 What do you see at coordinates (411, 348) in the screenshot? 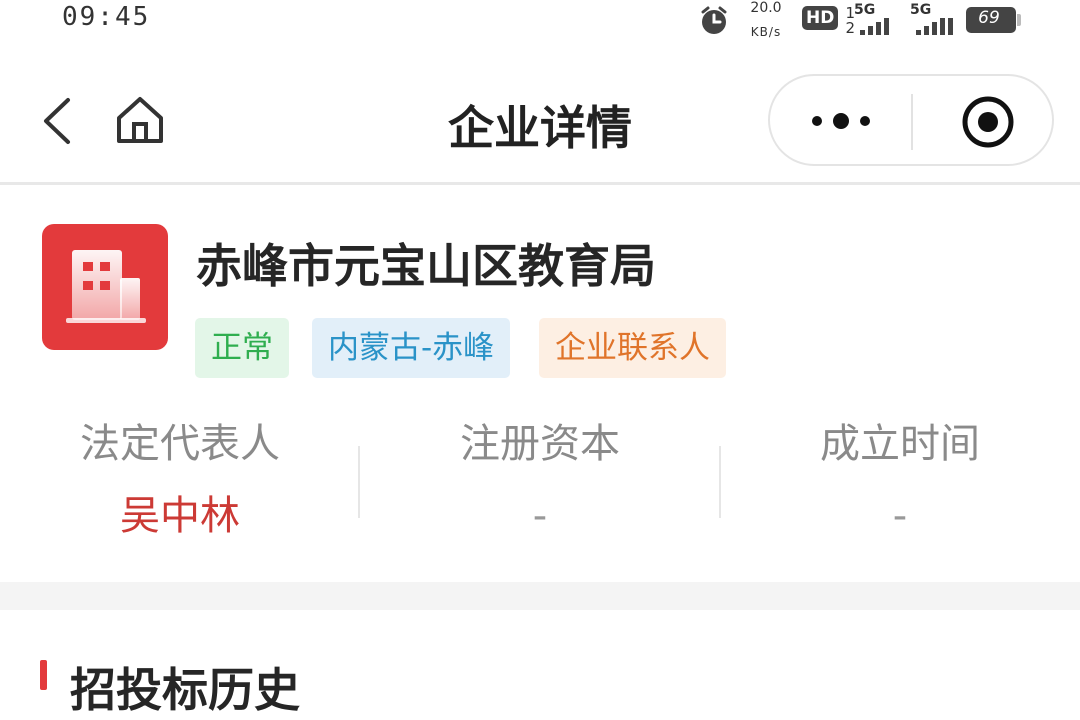
I see `region-badge: 内蒙古-赤峰` at bounding box center [411, 348].